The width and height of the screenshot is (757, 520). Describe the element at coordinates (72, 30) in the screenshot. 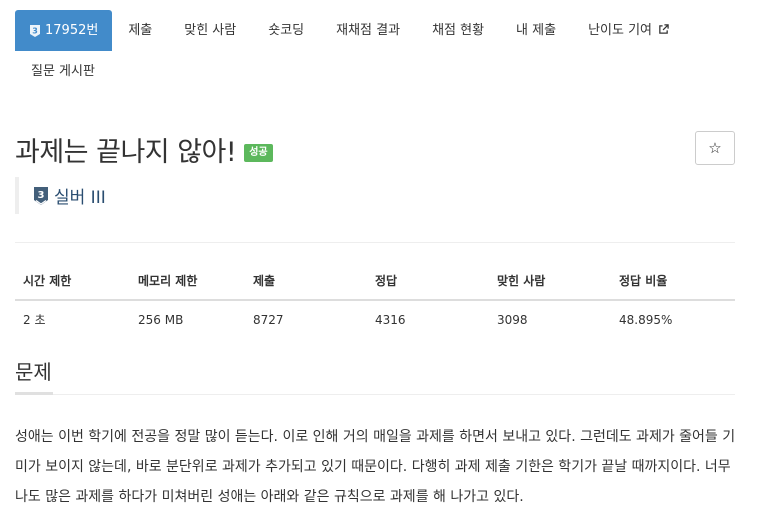

I see `tab-problem-label: 17952번` at that location.